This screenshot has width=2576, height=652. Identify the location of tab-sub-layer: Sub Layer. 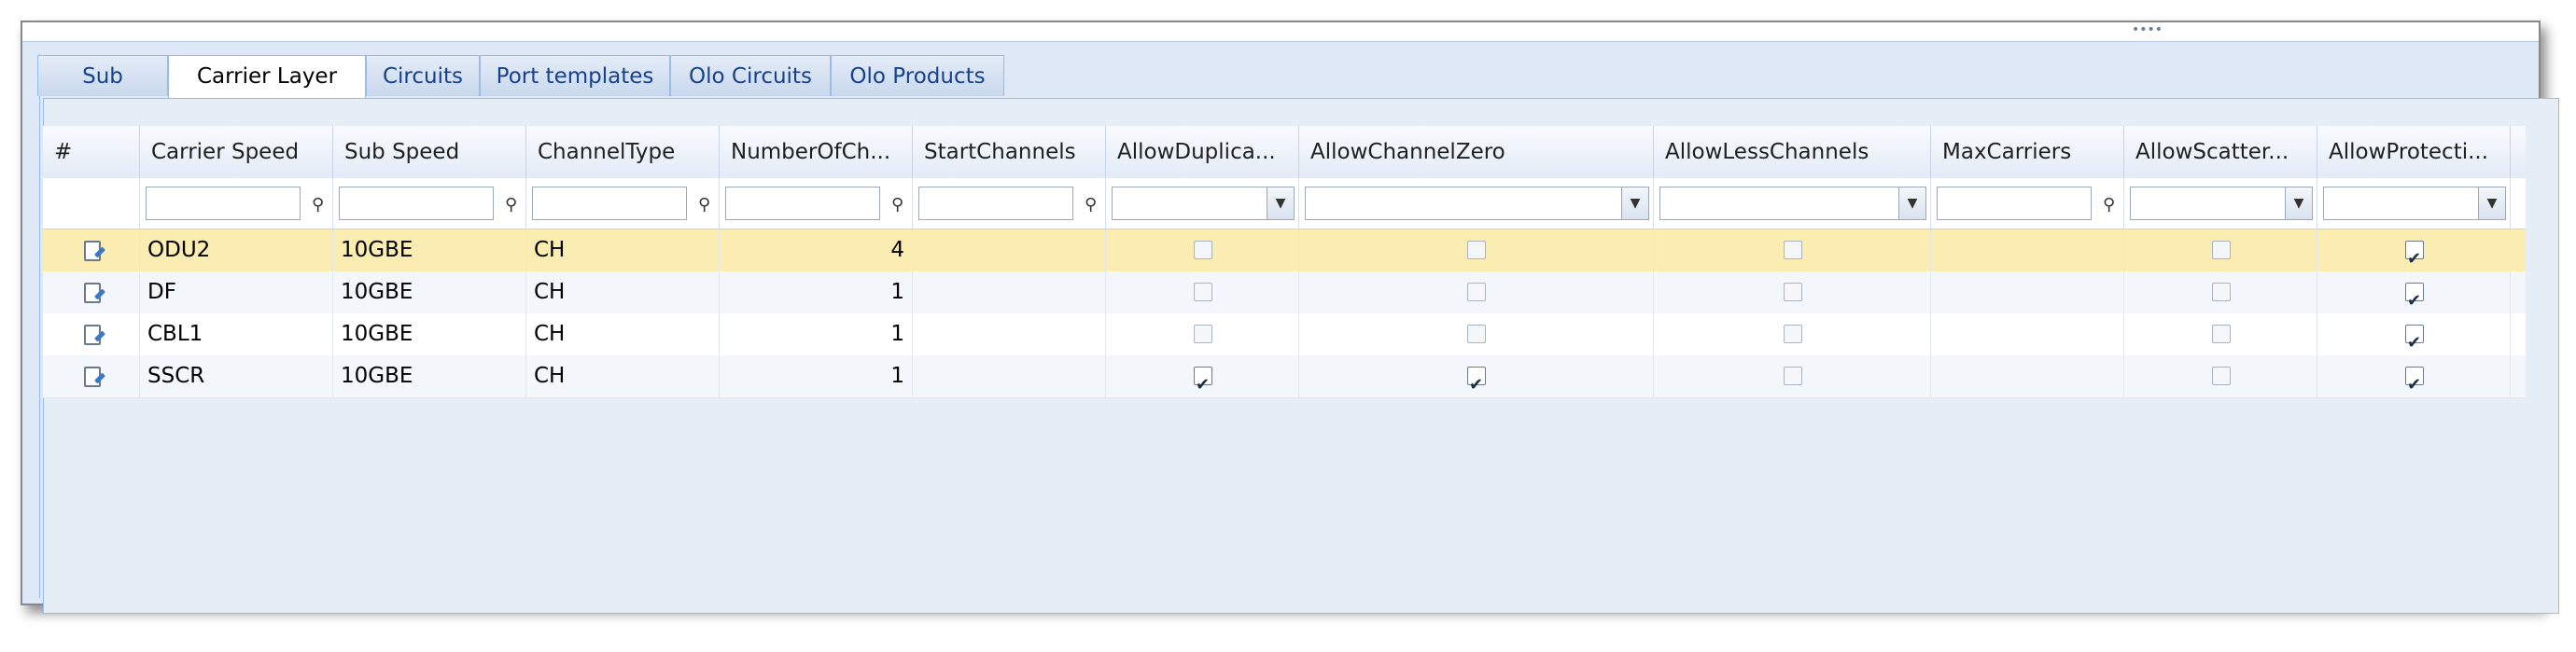
(102, 92).